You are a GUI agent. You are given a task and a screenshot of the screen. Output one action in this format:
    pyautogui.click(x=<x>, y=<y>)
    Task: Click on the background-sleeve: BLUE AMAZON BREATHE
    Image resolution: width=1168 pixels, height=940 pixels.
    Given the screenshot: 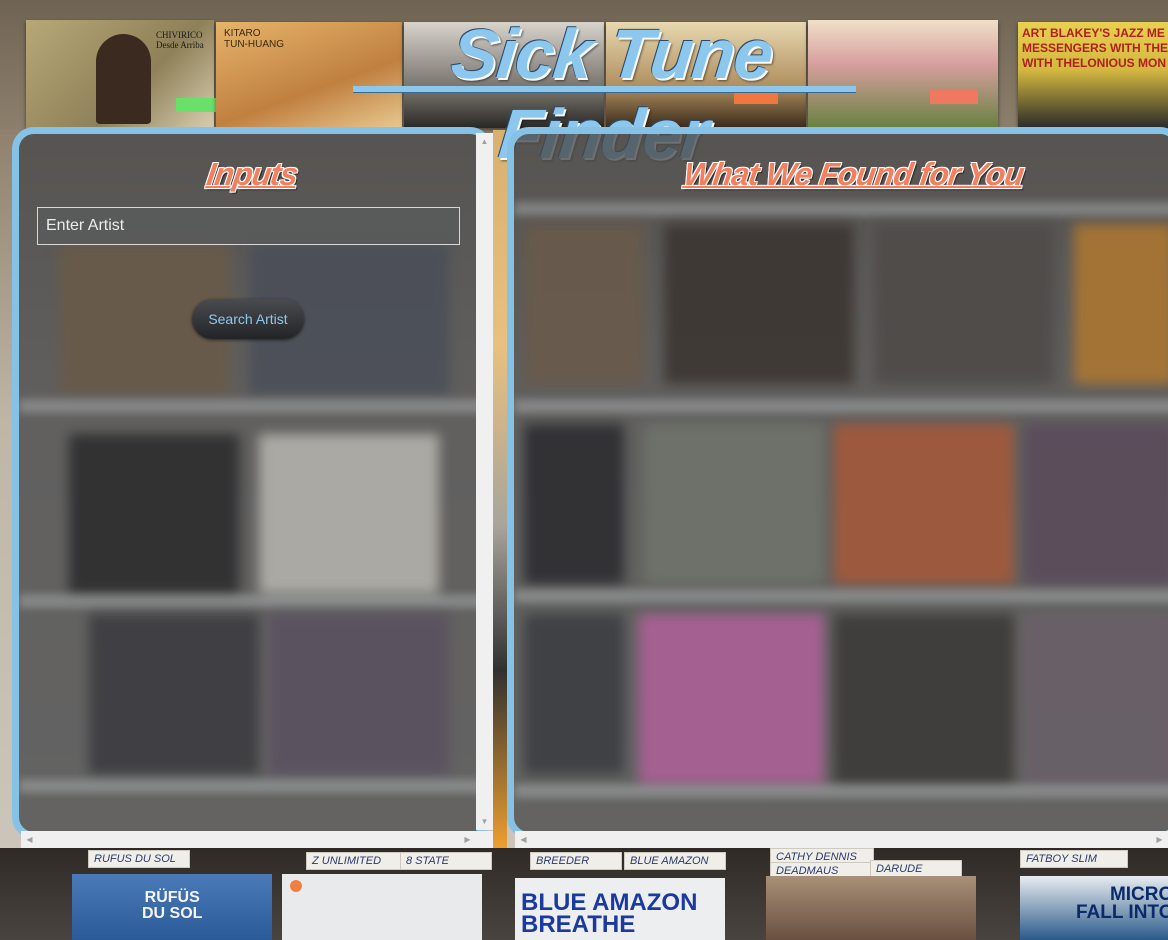 What is the action you would take?
    pyautogui.click(x=620, y=909)
    